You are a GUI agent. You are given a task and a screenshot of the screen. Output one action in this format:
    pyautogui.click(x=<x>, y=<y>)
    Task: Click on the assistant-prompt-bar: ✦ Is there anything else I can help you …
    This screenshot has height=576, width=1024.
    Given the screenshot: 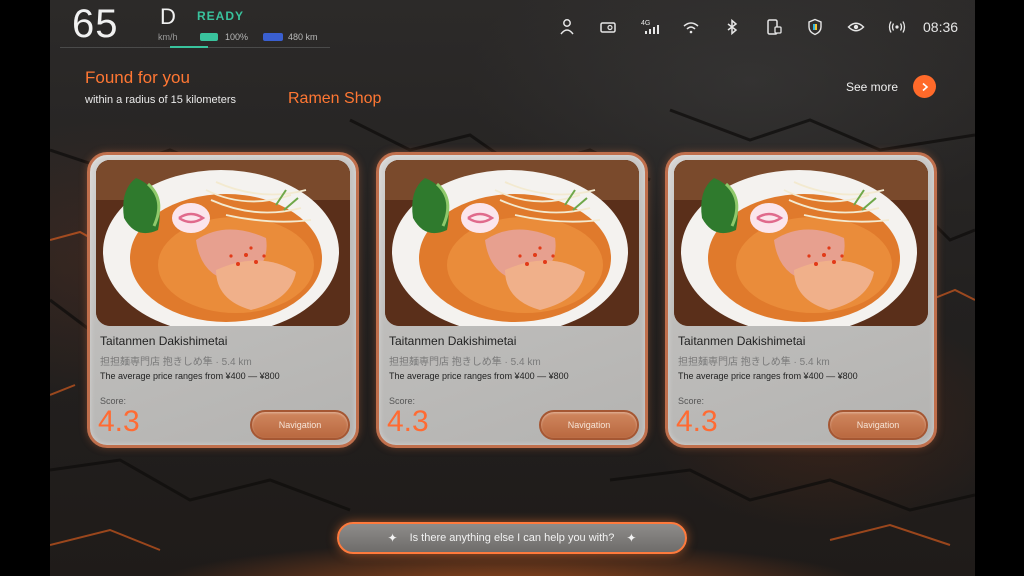 What is the action you would take?
    pyautogui.click(x=512, y=538)
    